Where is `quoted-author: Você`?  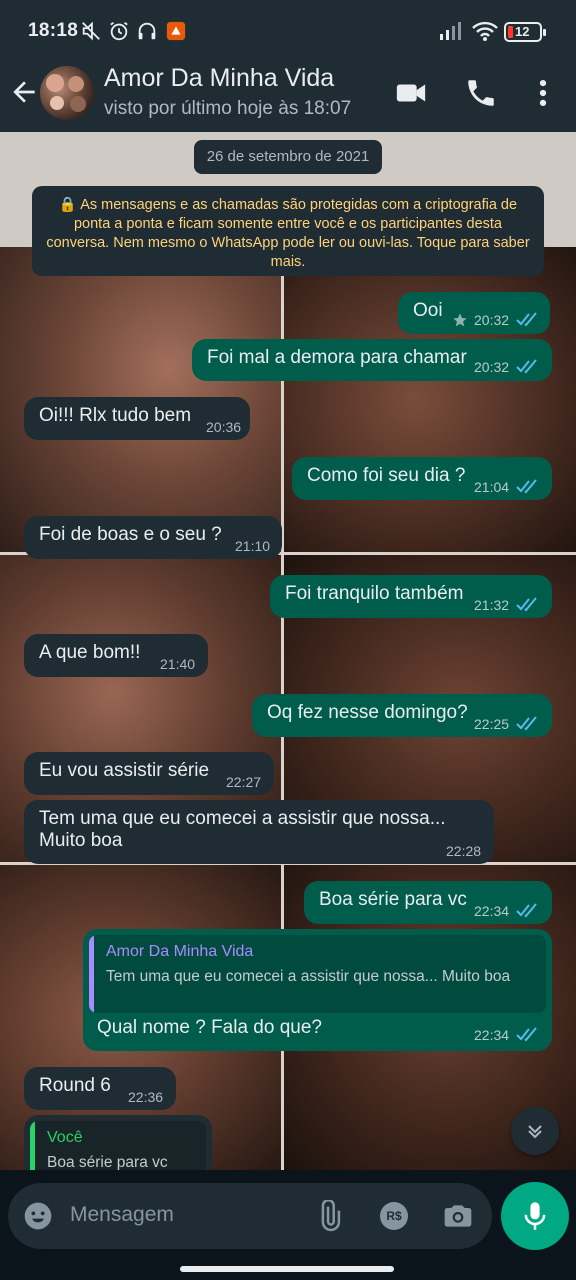 quoted-author: Você is located at coordinates (65, 1137).